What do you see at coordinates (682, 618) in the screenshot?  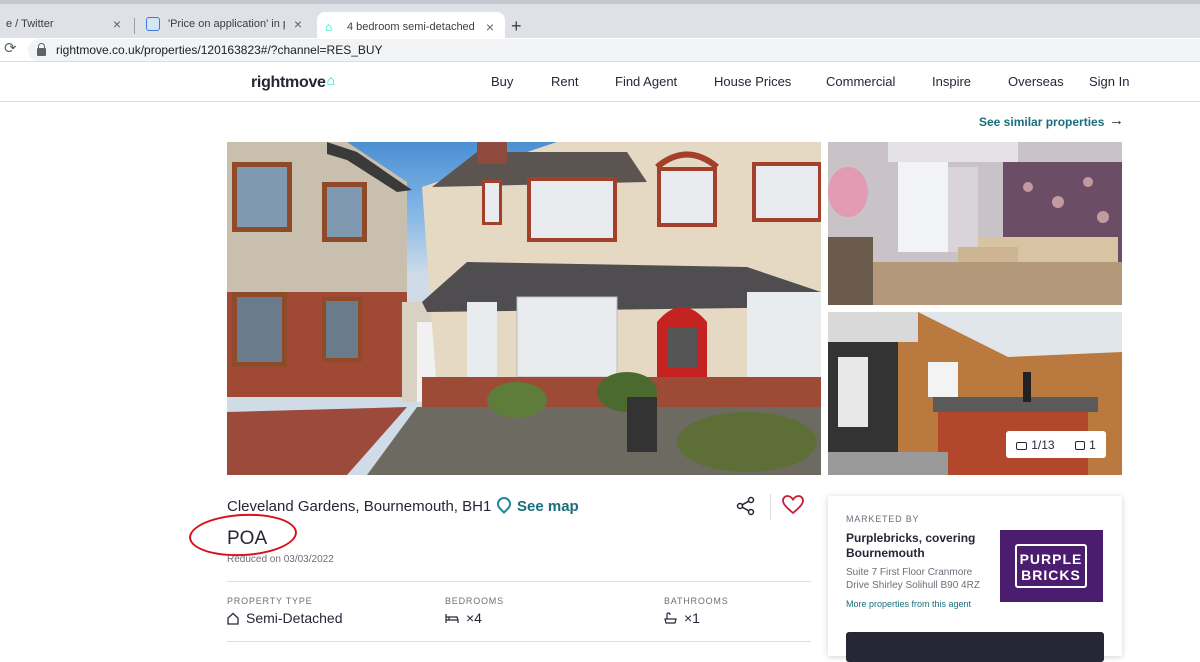 I see `bathrooms-value: ×1` at bounding box center [682, 618].